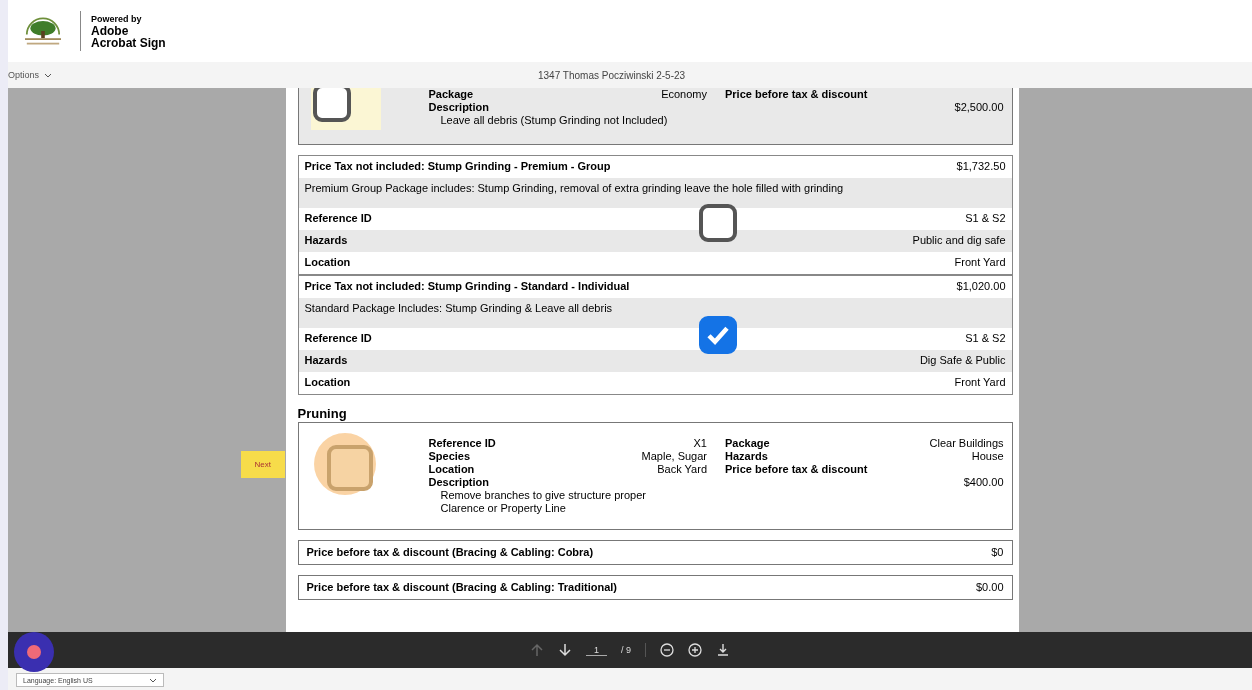  What do you see at coordinates (110, 31) in the screenshot?
I see `brand-name: Adobe` at bounding box center [110, 31].